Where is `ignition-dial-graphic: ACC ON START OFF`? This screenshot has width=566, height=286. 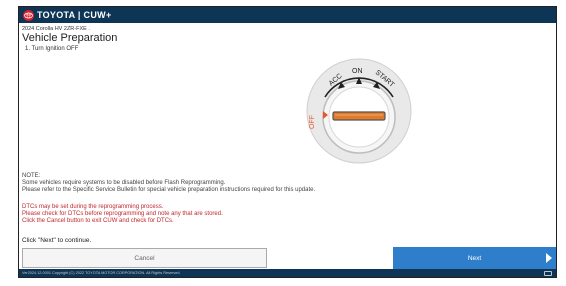 ignition-dial-graphic: ACC ON START OFF is located at coordinates (359, 111).